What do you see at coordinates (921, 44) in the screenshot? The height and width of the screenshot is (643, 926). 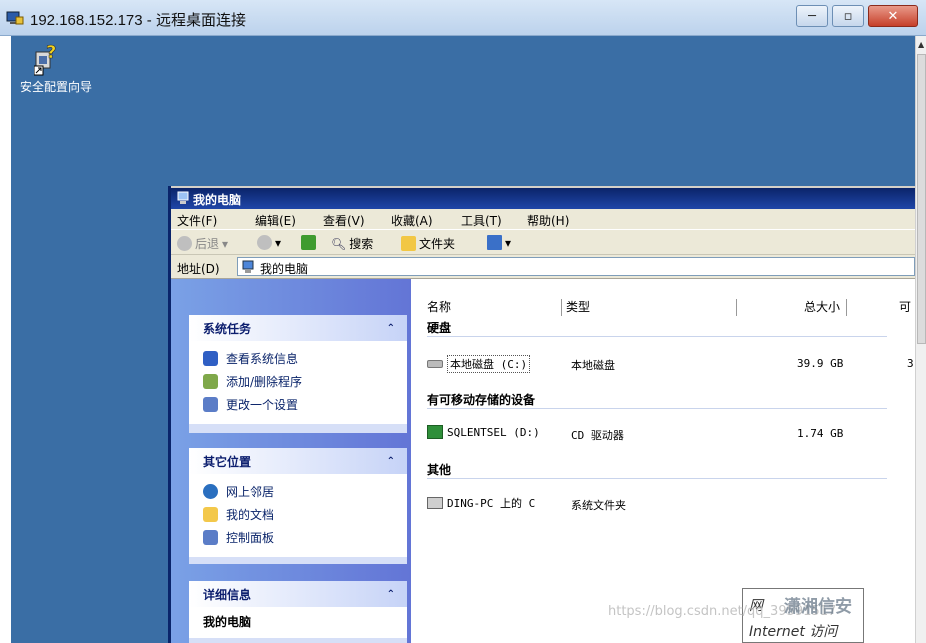 I see `scroll-up-icon: ▲` at bounding box center [921, 44].